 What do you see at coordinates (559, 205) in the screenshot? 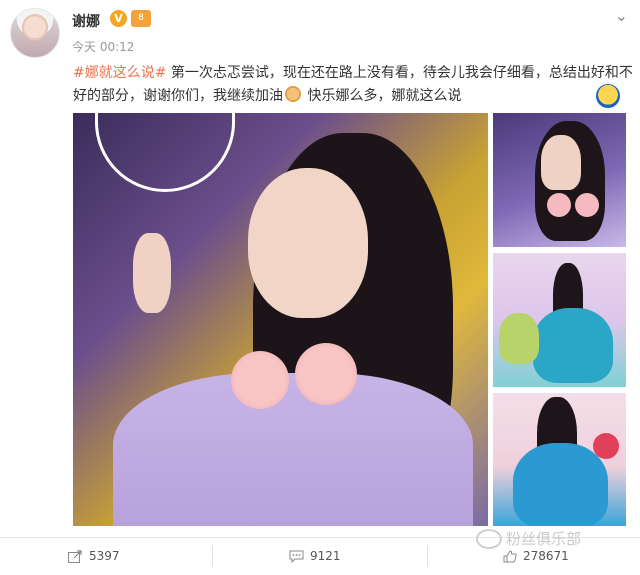
I see `thumb1-pompom` at bounding box center [559, 205].